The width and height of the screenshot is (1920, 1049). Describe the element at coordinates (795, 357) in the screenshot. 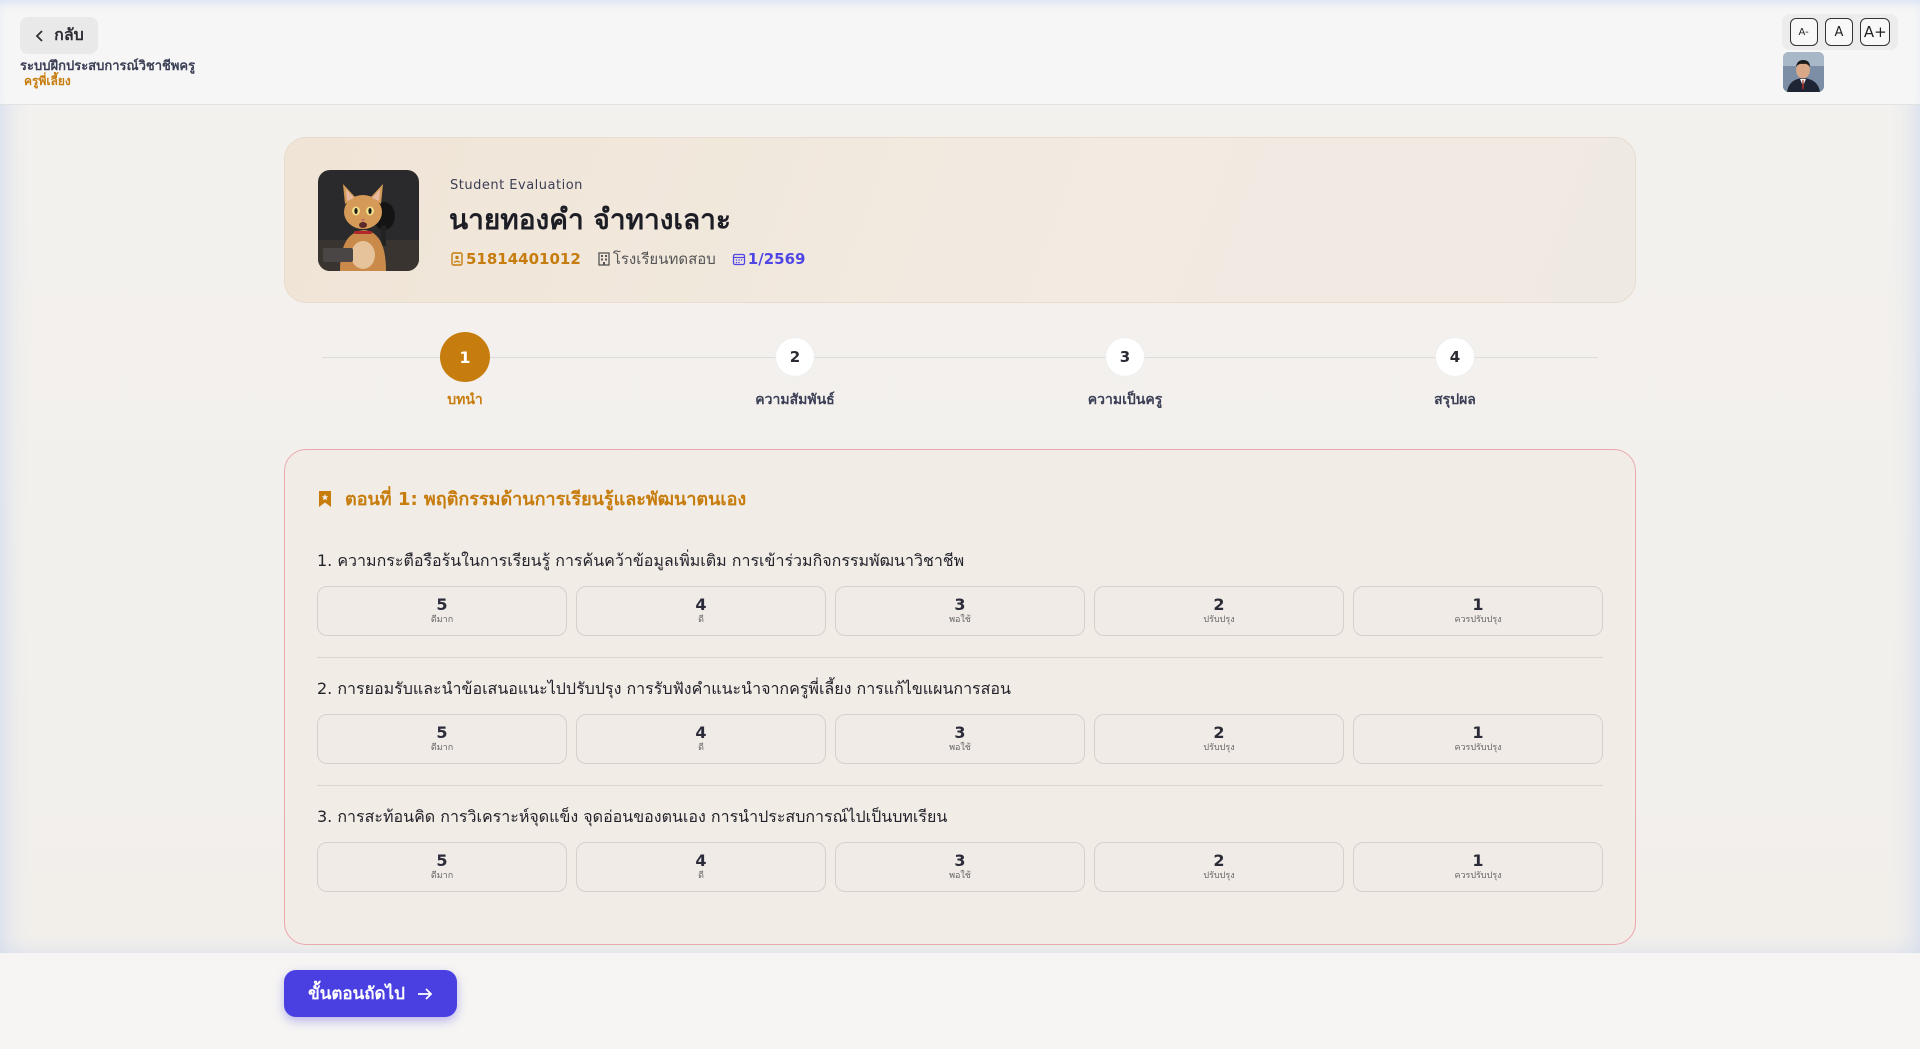

I see `step-number: 2` at that location.